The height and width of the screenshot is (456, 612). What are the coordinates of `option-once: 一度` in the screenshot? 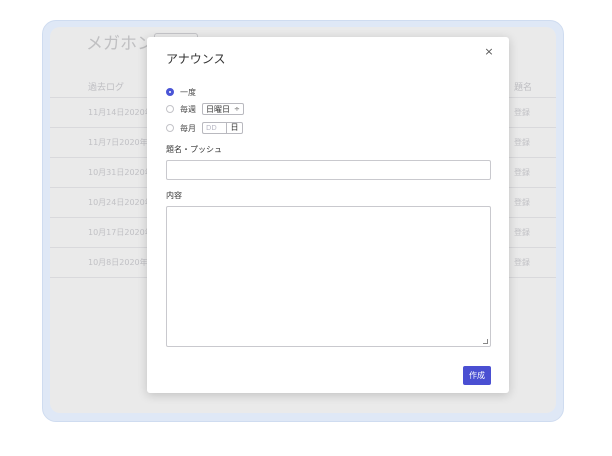 It's located at (181, 92).